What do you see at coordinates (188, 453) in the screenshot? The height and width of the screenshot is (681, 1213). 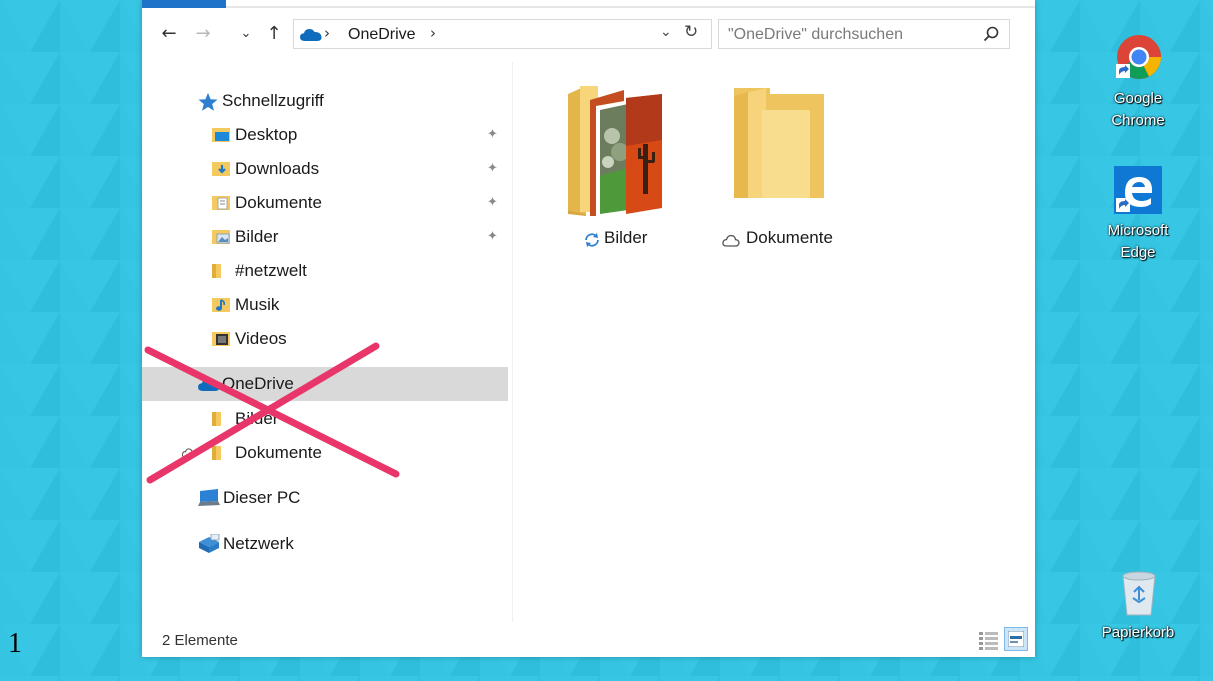 I see `cloud-status-icon` at bounding box center [188, 453].